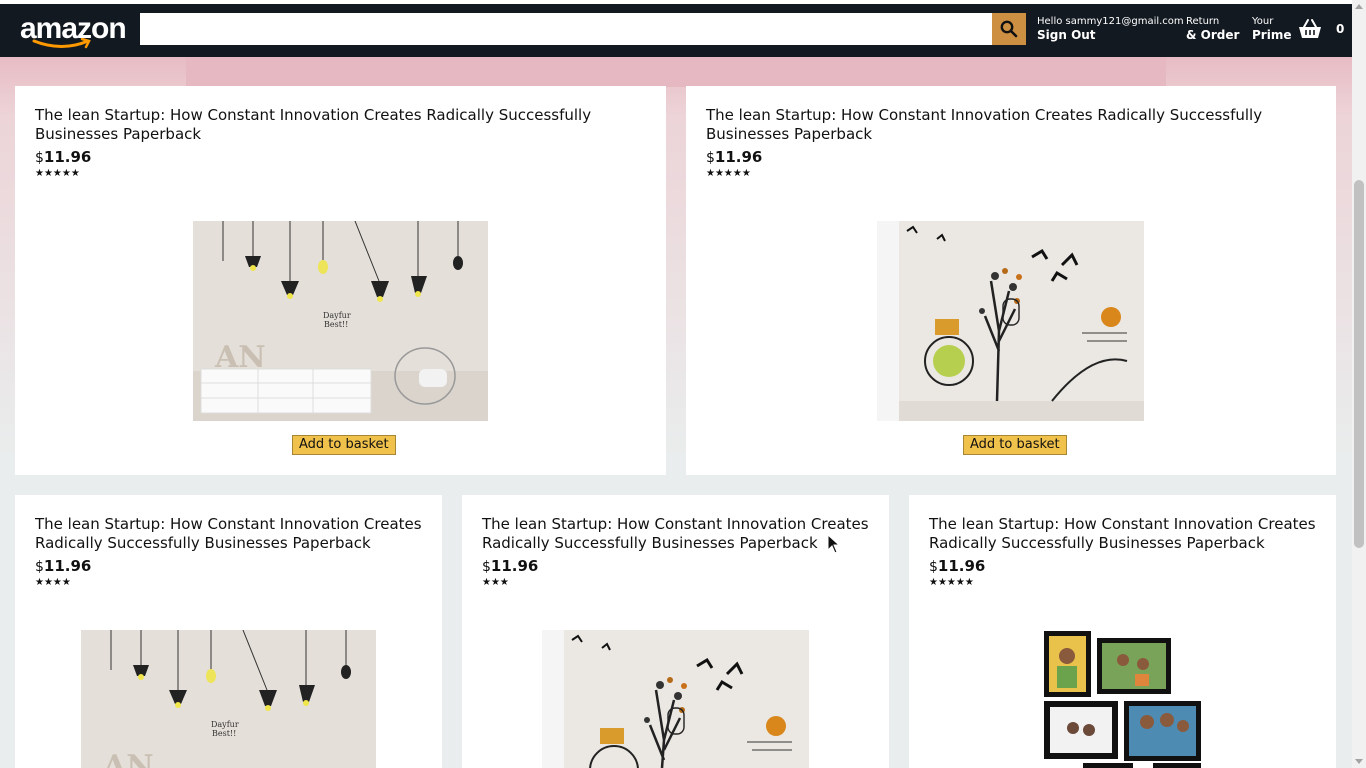  I want to click on logo-smile-icon, so click(61, 43).